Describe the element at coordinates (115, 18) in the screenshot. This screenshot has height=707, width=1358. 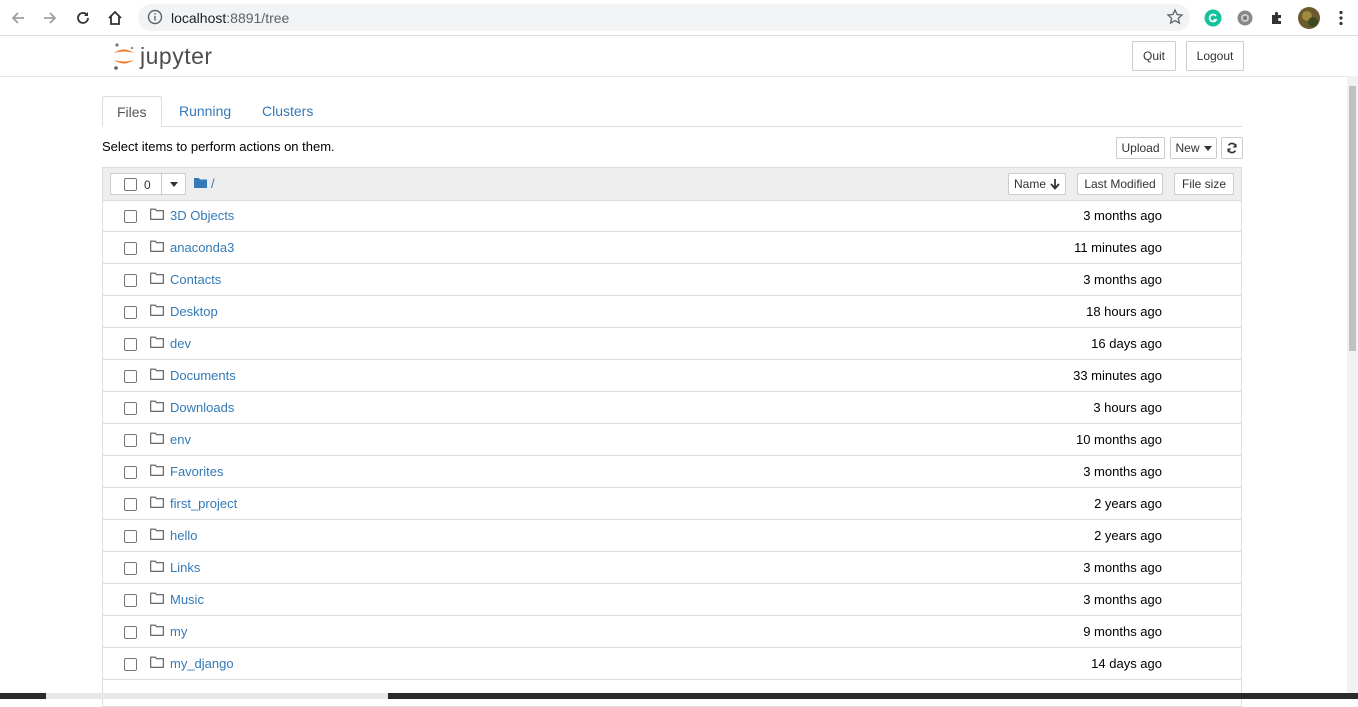
I see `home-button` at that location.